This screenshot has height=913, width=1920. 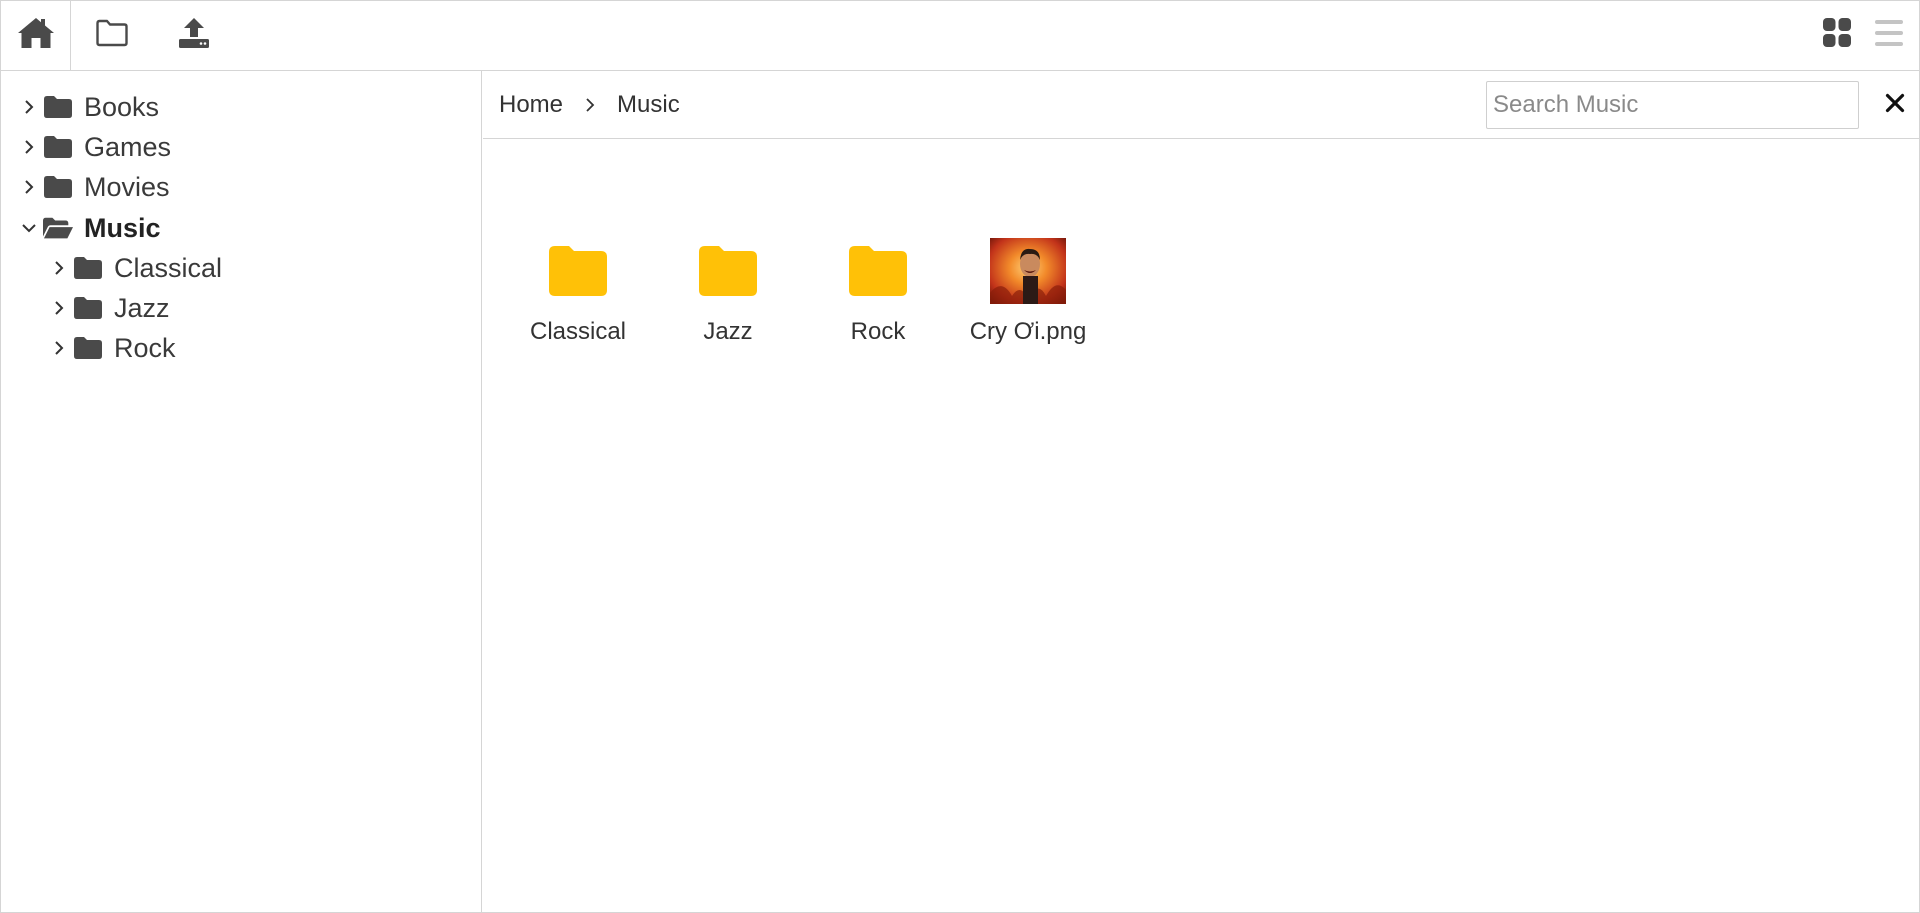 I want to click on upload-button, so click(x=194, y=35).